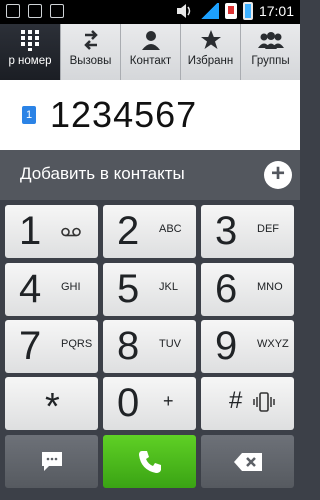 The image size is (320, 500). What do you see at coordinates (90, 61) in the screenshot?
I see `tab-label: Вызовы` at bounding box center [90, 61].